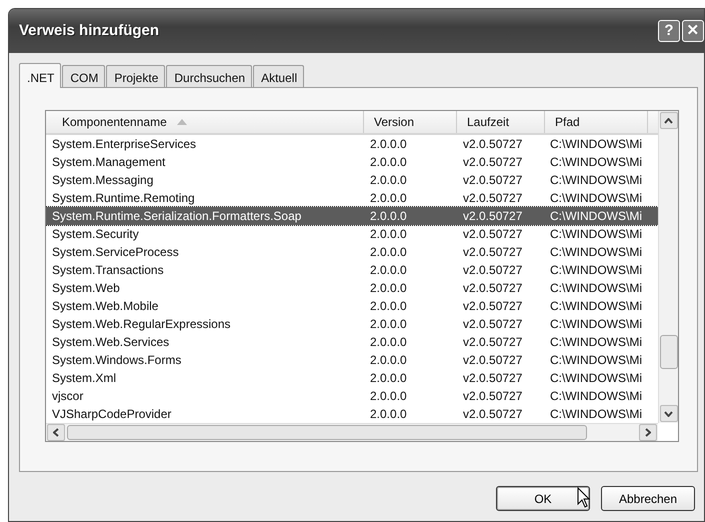  I want to click on tab: Durchsuchen, so click(209, 76).